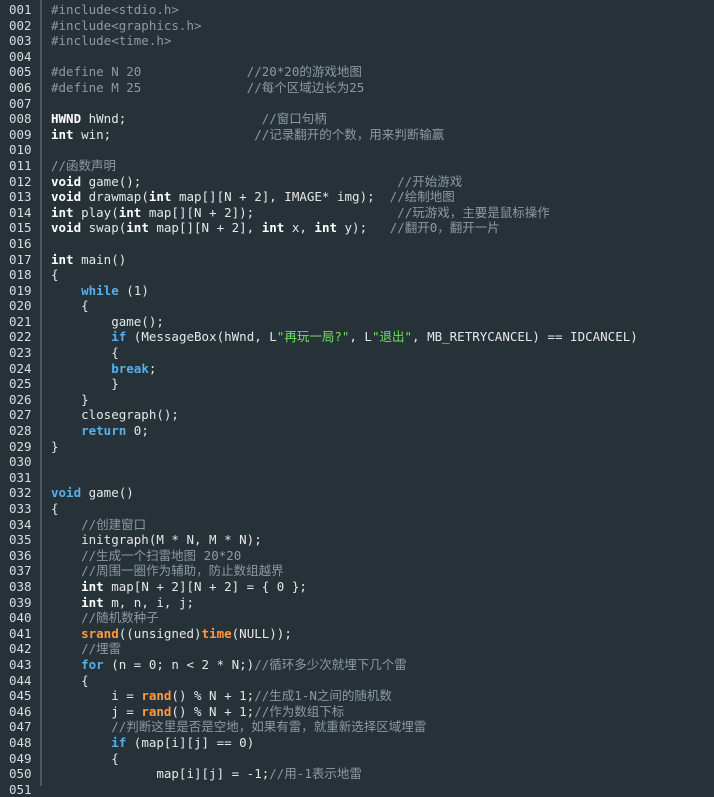 The width and height of the screenshot is (714, 797). What do you see at coordinates (238, 727) in the screenshot?
I see `code-text: //判断这里是否是空地，如果有雷，就重新选择区域埋雷` at bounding box center [238, 727].